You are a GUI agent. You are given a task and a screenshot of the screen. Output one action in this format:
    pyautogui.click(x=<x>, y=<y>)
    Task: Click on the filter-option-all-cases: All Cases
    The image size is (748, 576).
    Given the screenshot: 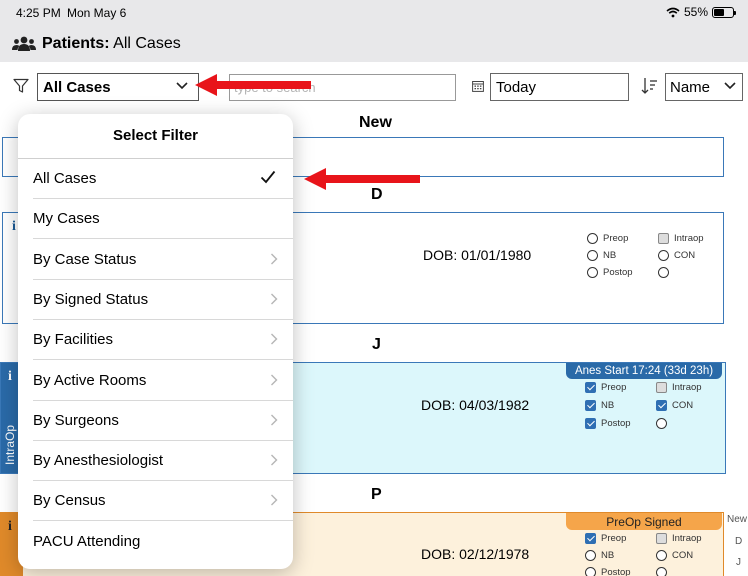 What is the action you would take?
    pyautogui.click(x=155, y=179)
    